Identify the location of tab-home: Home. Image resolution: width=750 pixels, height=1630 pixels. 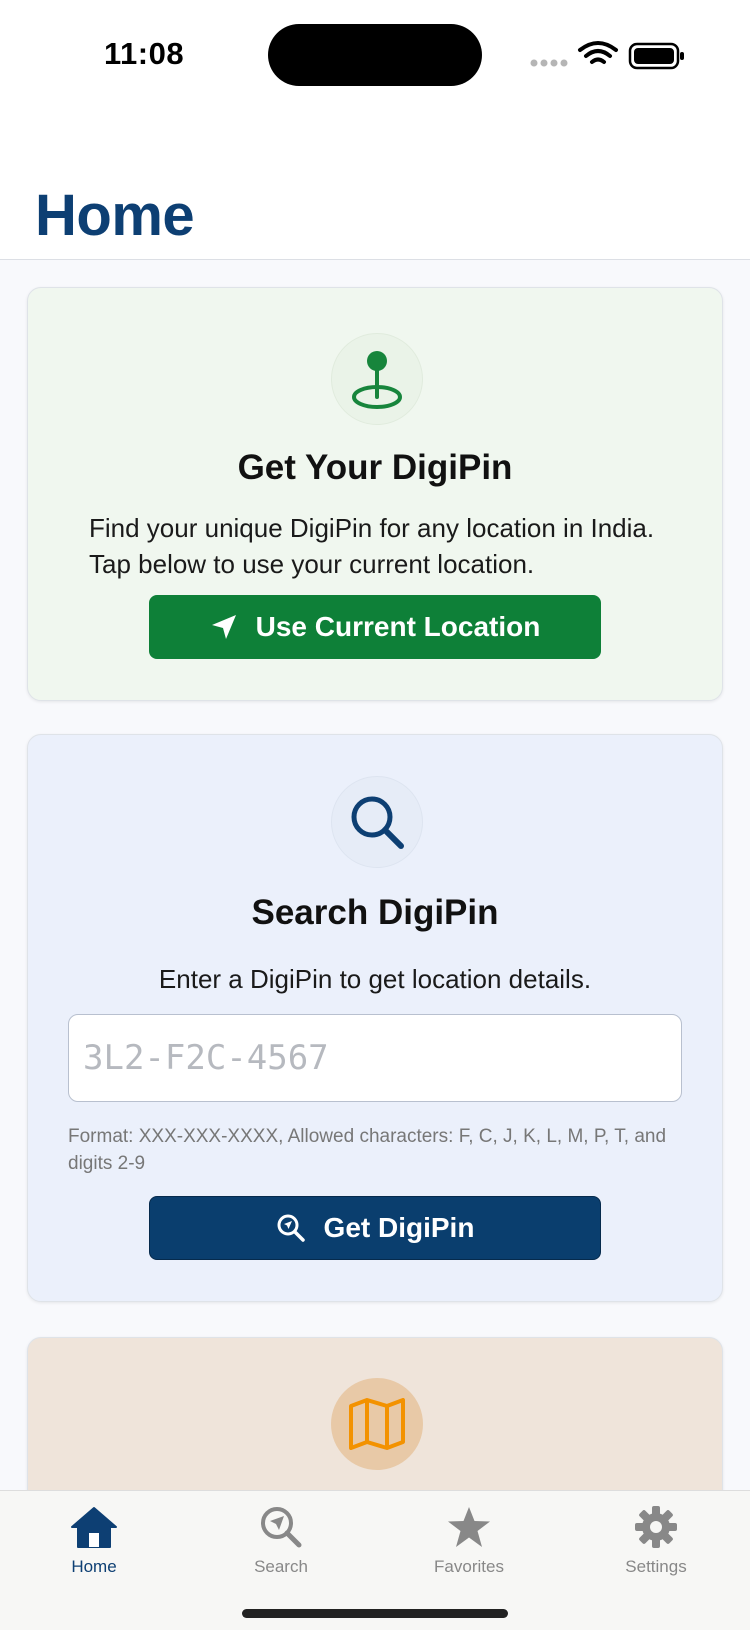
(94, 1541).